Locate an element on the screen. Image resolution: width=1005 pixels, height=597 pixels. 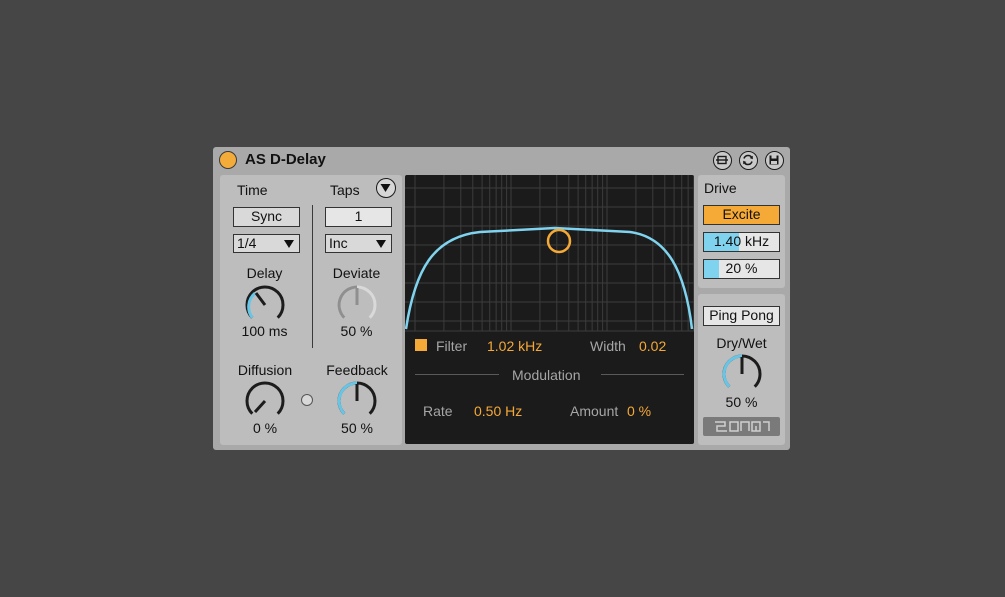
deviate-label: Deviate is located at coordinates (356, 273).